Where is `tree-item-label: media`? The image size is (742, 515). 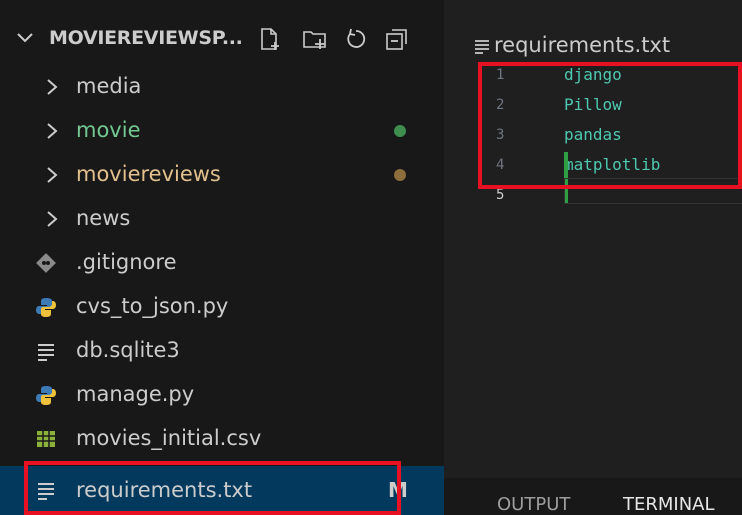 tree-item-label: media is located at coordinates (109, 86).